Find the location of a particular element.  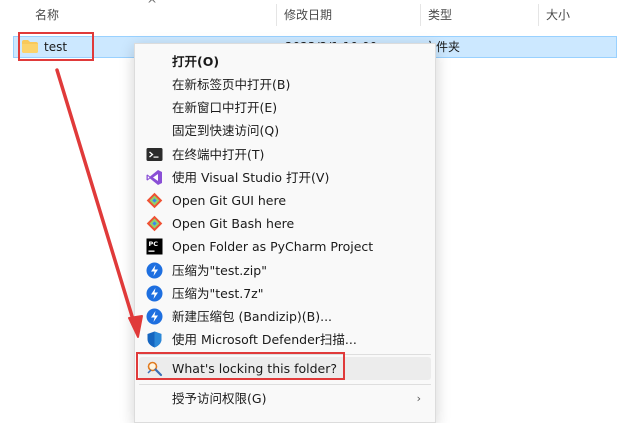

annotation-arrow is located at coordinates (99, 203).